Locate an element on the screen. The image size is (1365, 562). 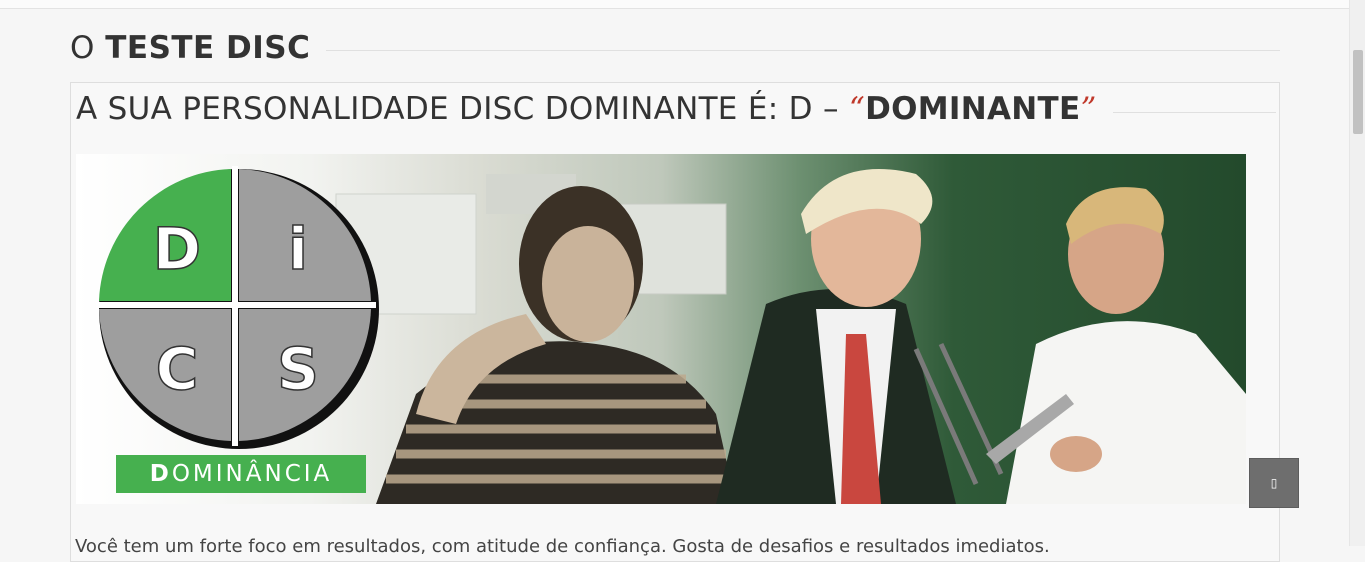
disc-letter-c: C is located at coordinates (177, 369).